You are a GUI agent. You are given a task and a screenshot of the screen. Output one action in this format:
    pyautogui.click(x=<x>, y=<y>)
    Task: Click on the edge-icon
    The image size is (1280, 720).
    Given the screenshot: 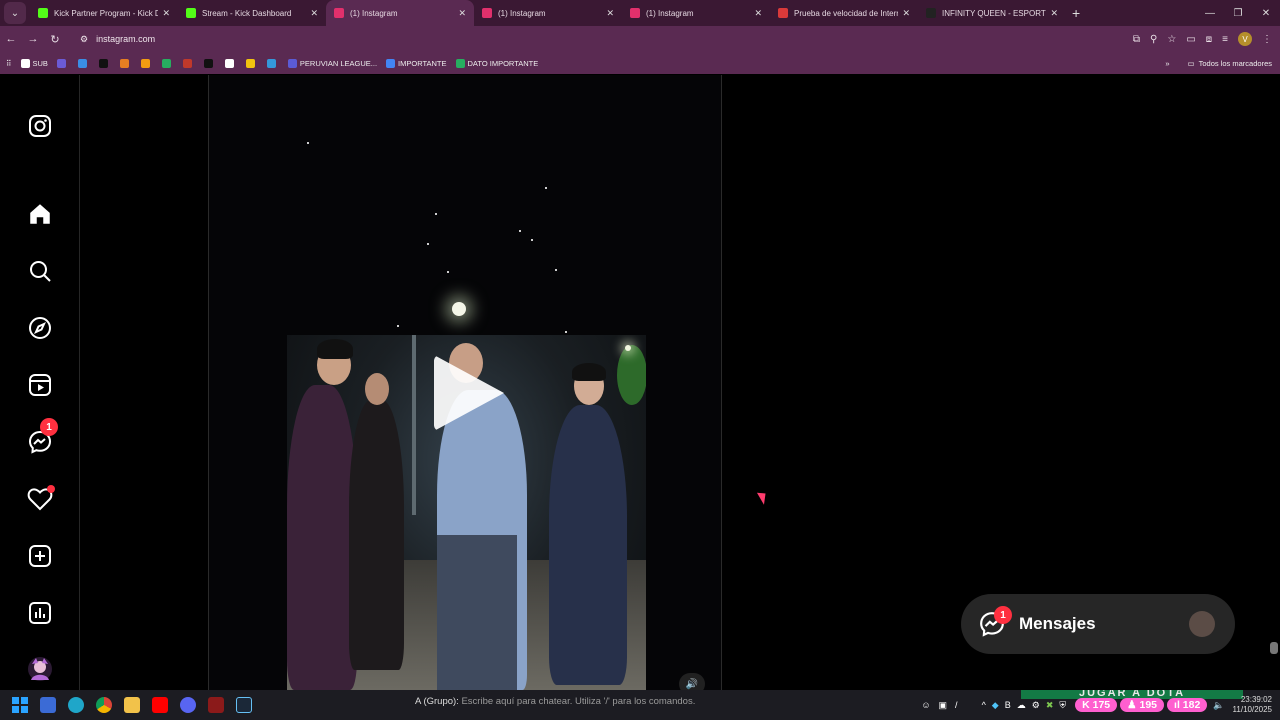 What is the action you would take?
    pyautogui.click(x=76, y=705)
    